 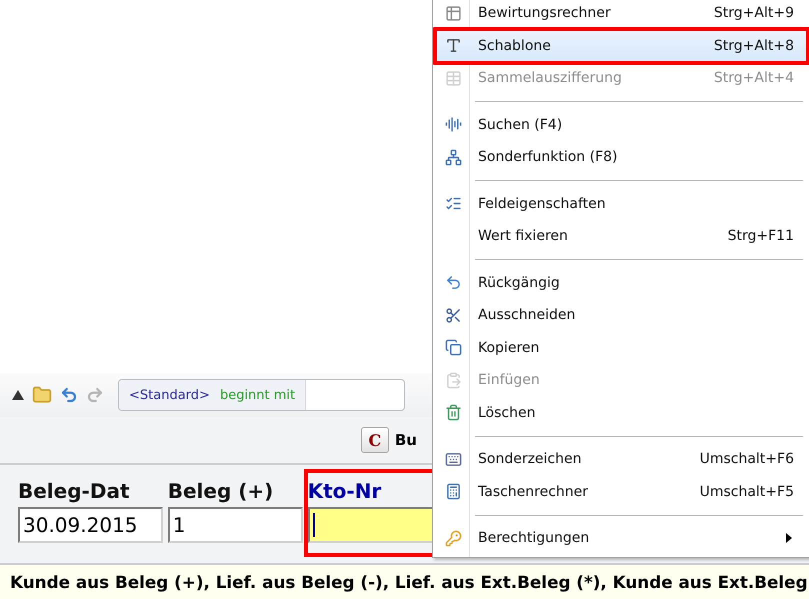 I want to click on status-bar: Kunde aus Beleg (+), Lief. aus Beleg (-), Lief. aus Ext.Beleg (*), Kunde aus Ext.Beleg, so click(x=404, y=582).